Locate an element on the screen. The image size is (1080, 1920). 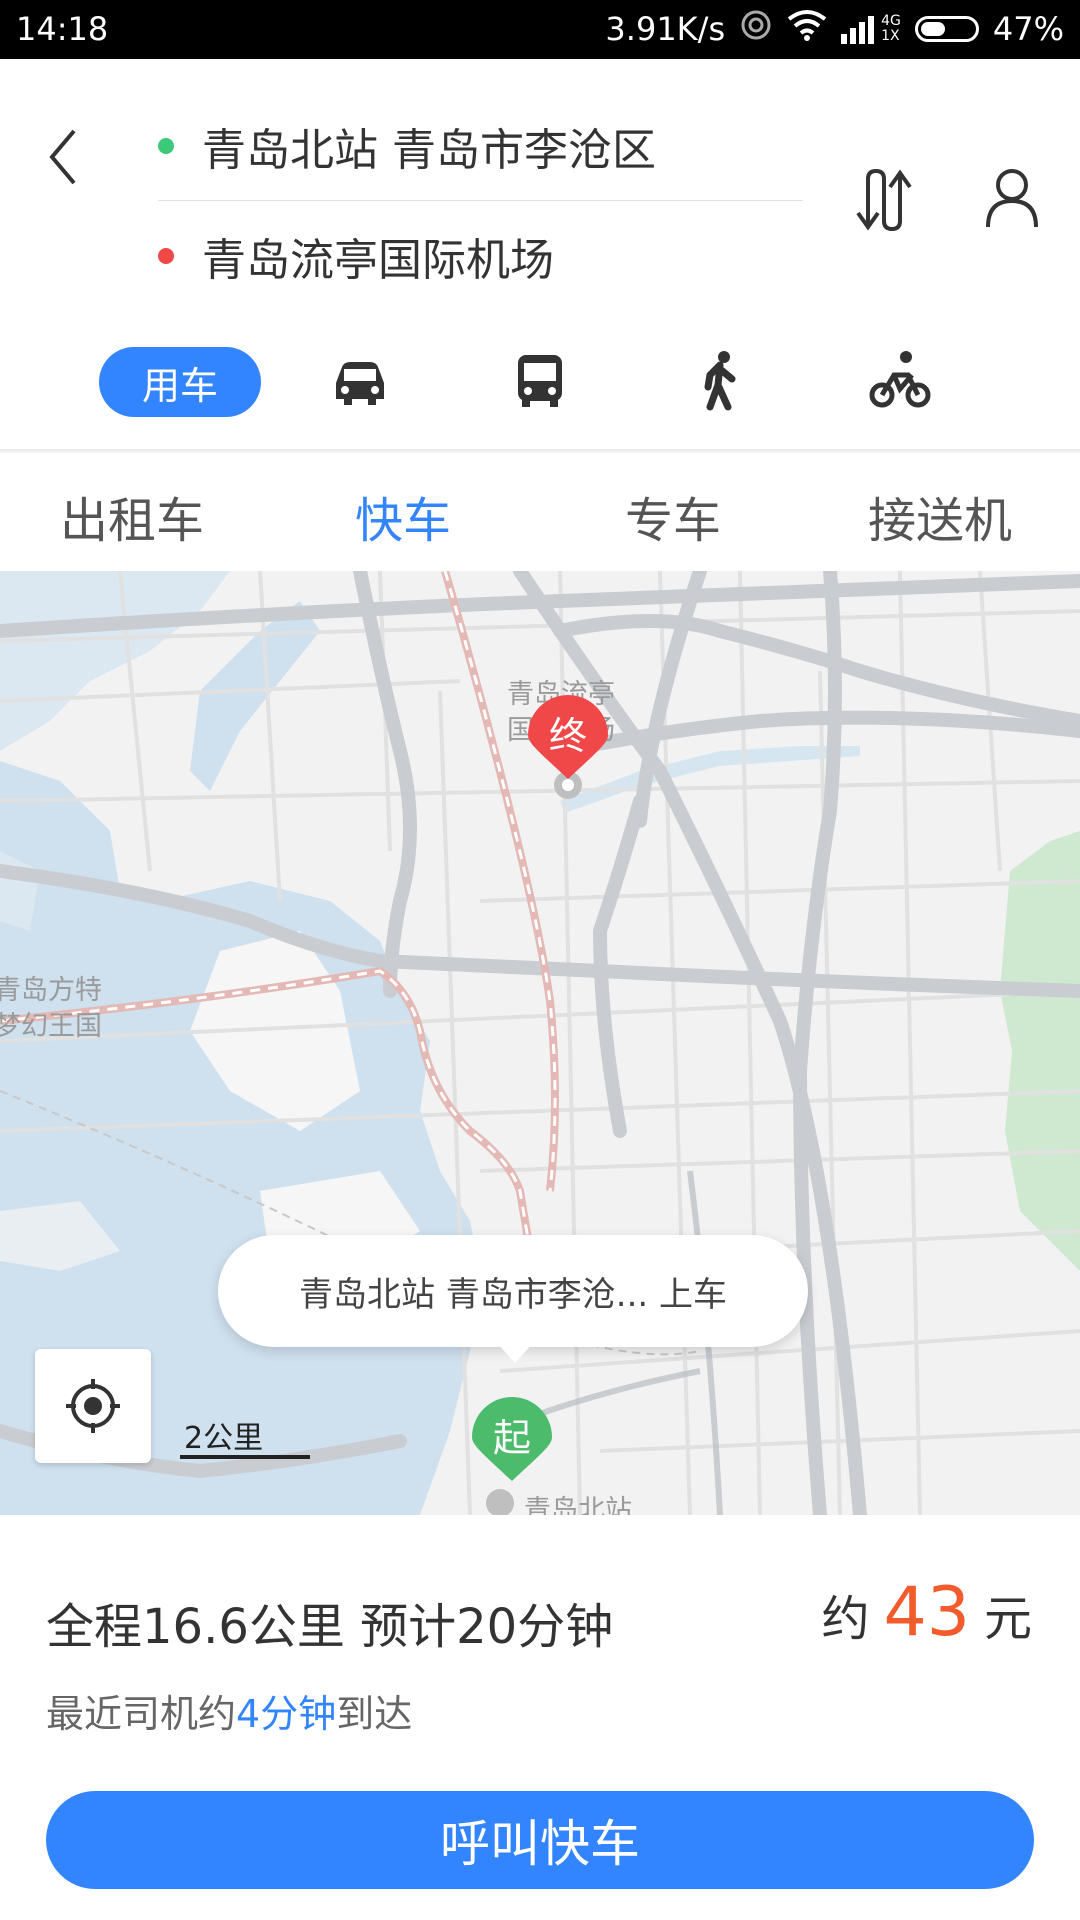
status-time: 14:18 is located at coordinates (62, 29).